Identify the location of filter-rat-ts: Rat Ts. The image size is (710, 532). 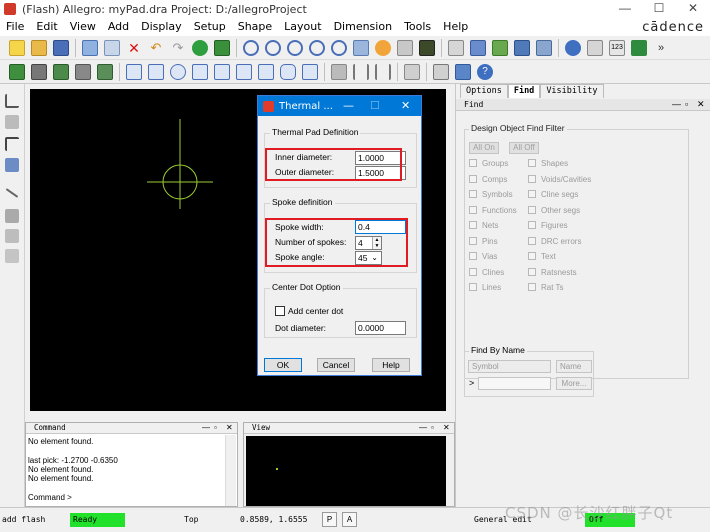
(546, 287).